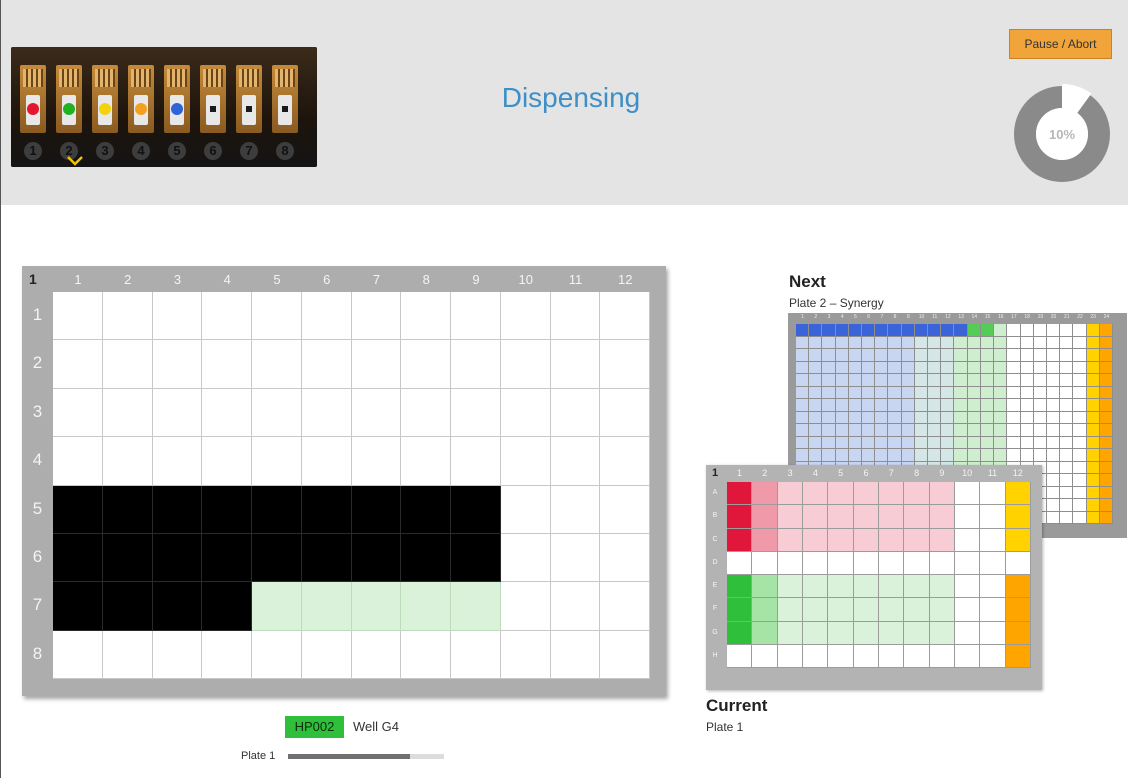 This screenshot has width=1128, height=778. I want to click on pause-abort-button: Pause / Abort, so click(1060, 44).